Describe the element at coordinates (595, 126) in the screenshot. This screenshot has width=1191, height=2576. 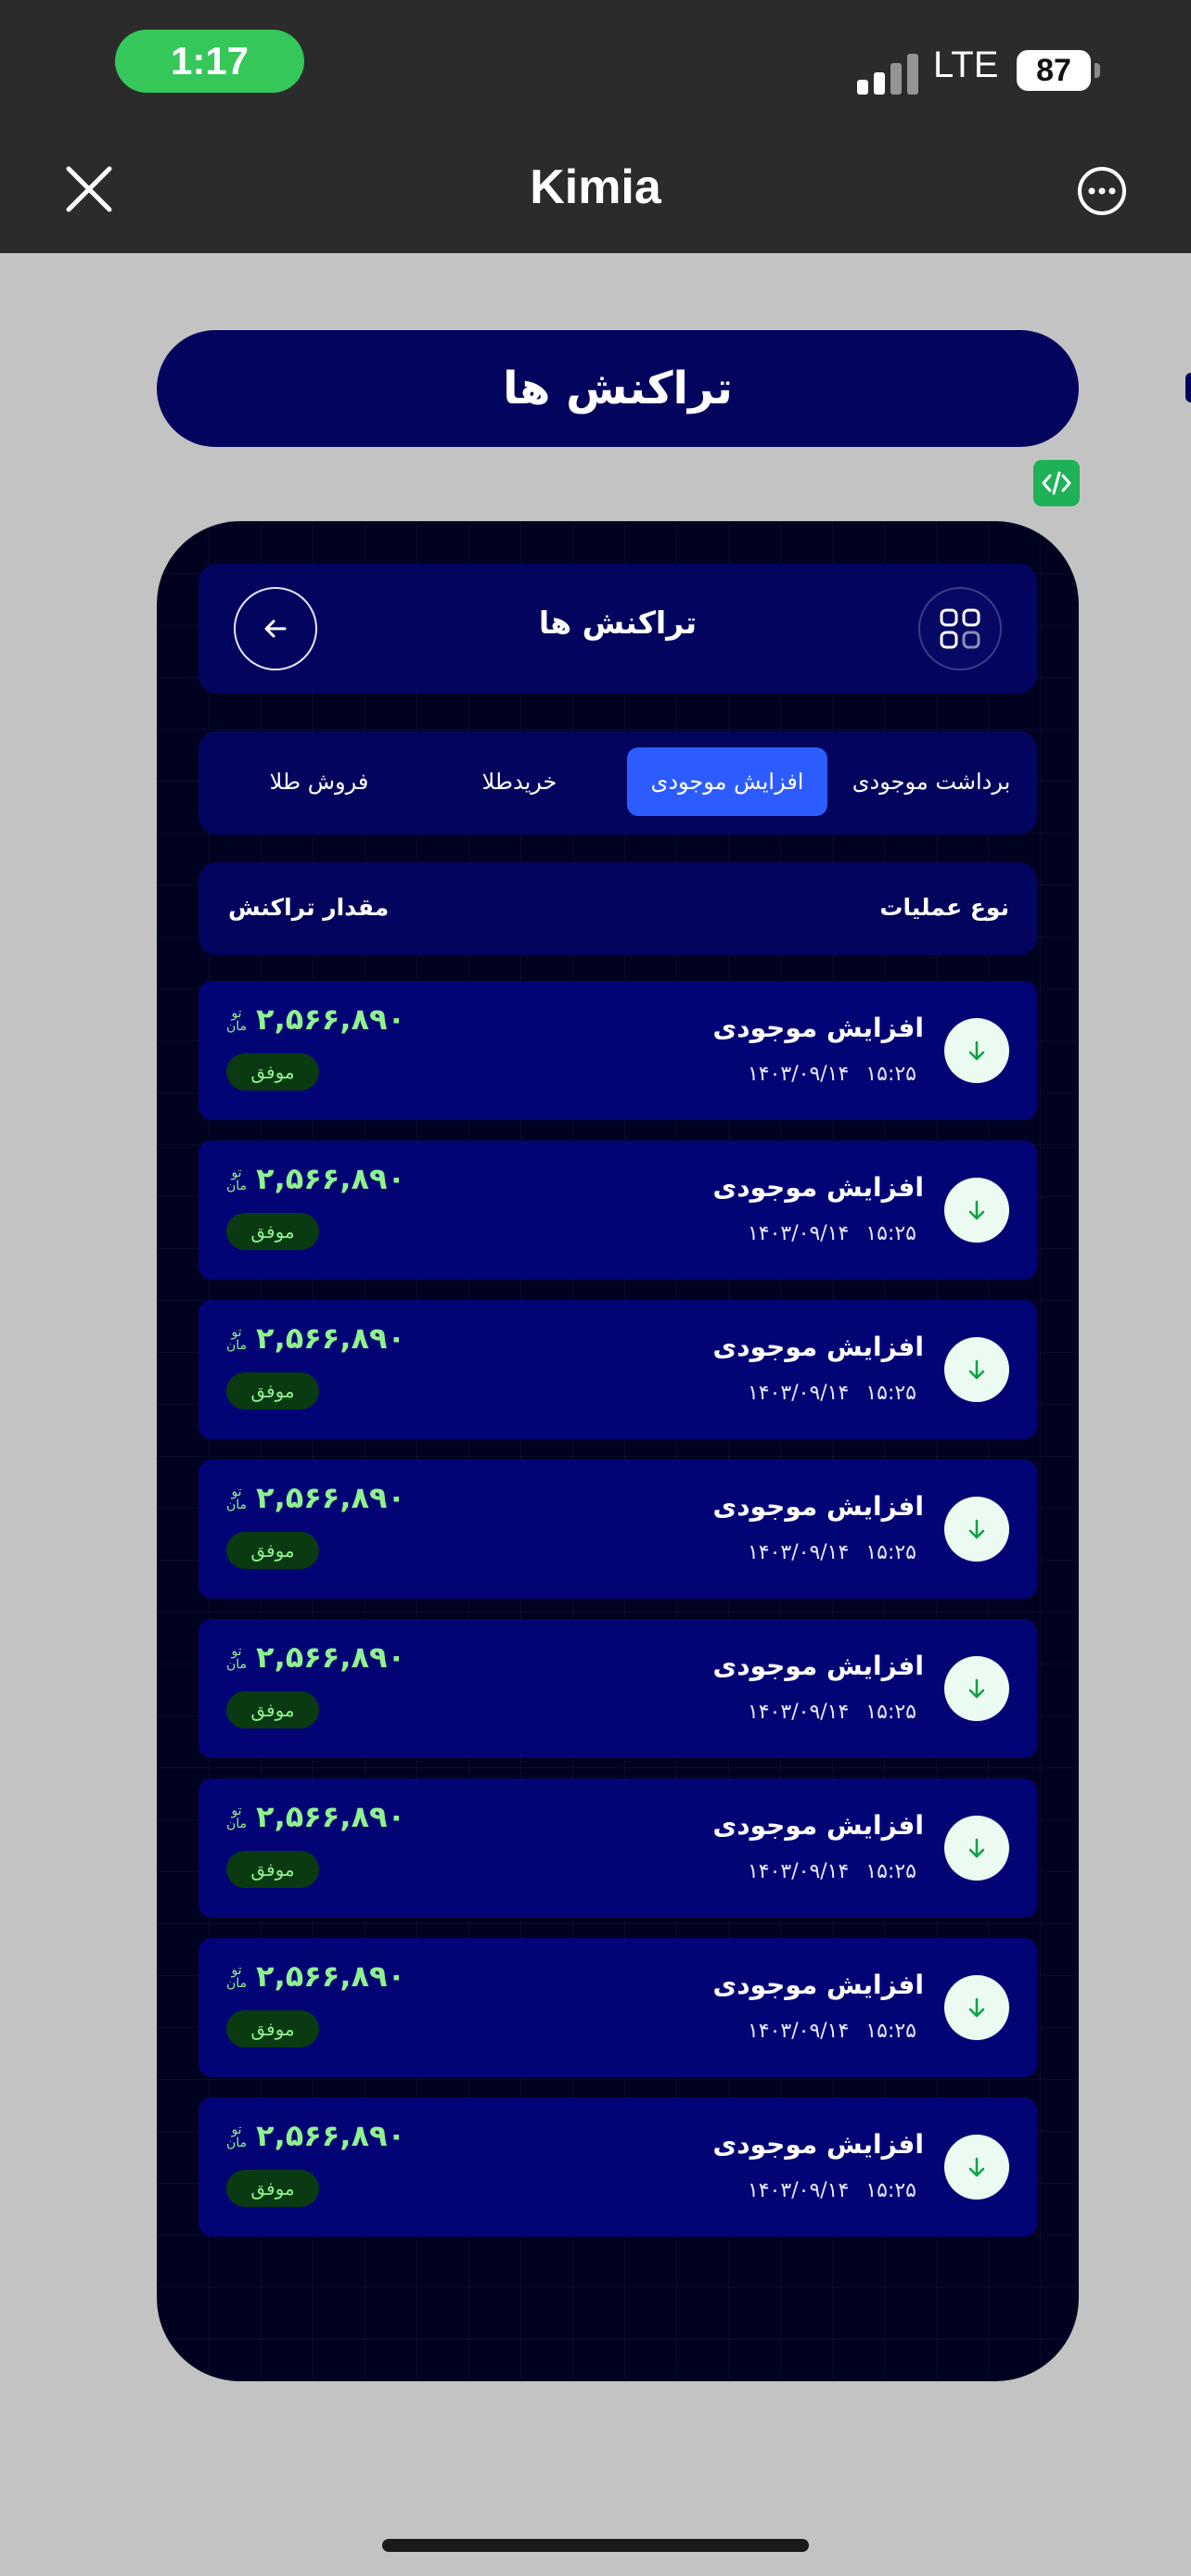
I see `app-top-bar: 1:17 LTE 87 Kimia` at that location.